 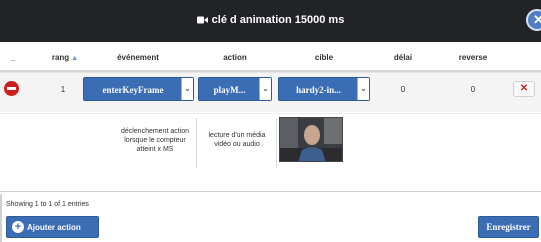 I want to click on dialog-title-wrap: clé d animation 15000 ms, so click(x=270, y=20).